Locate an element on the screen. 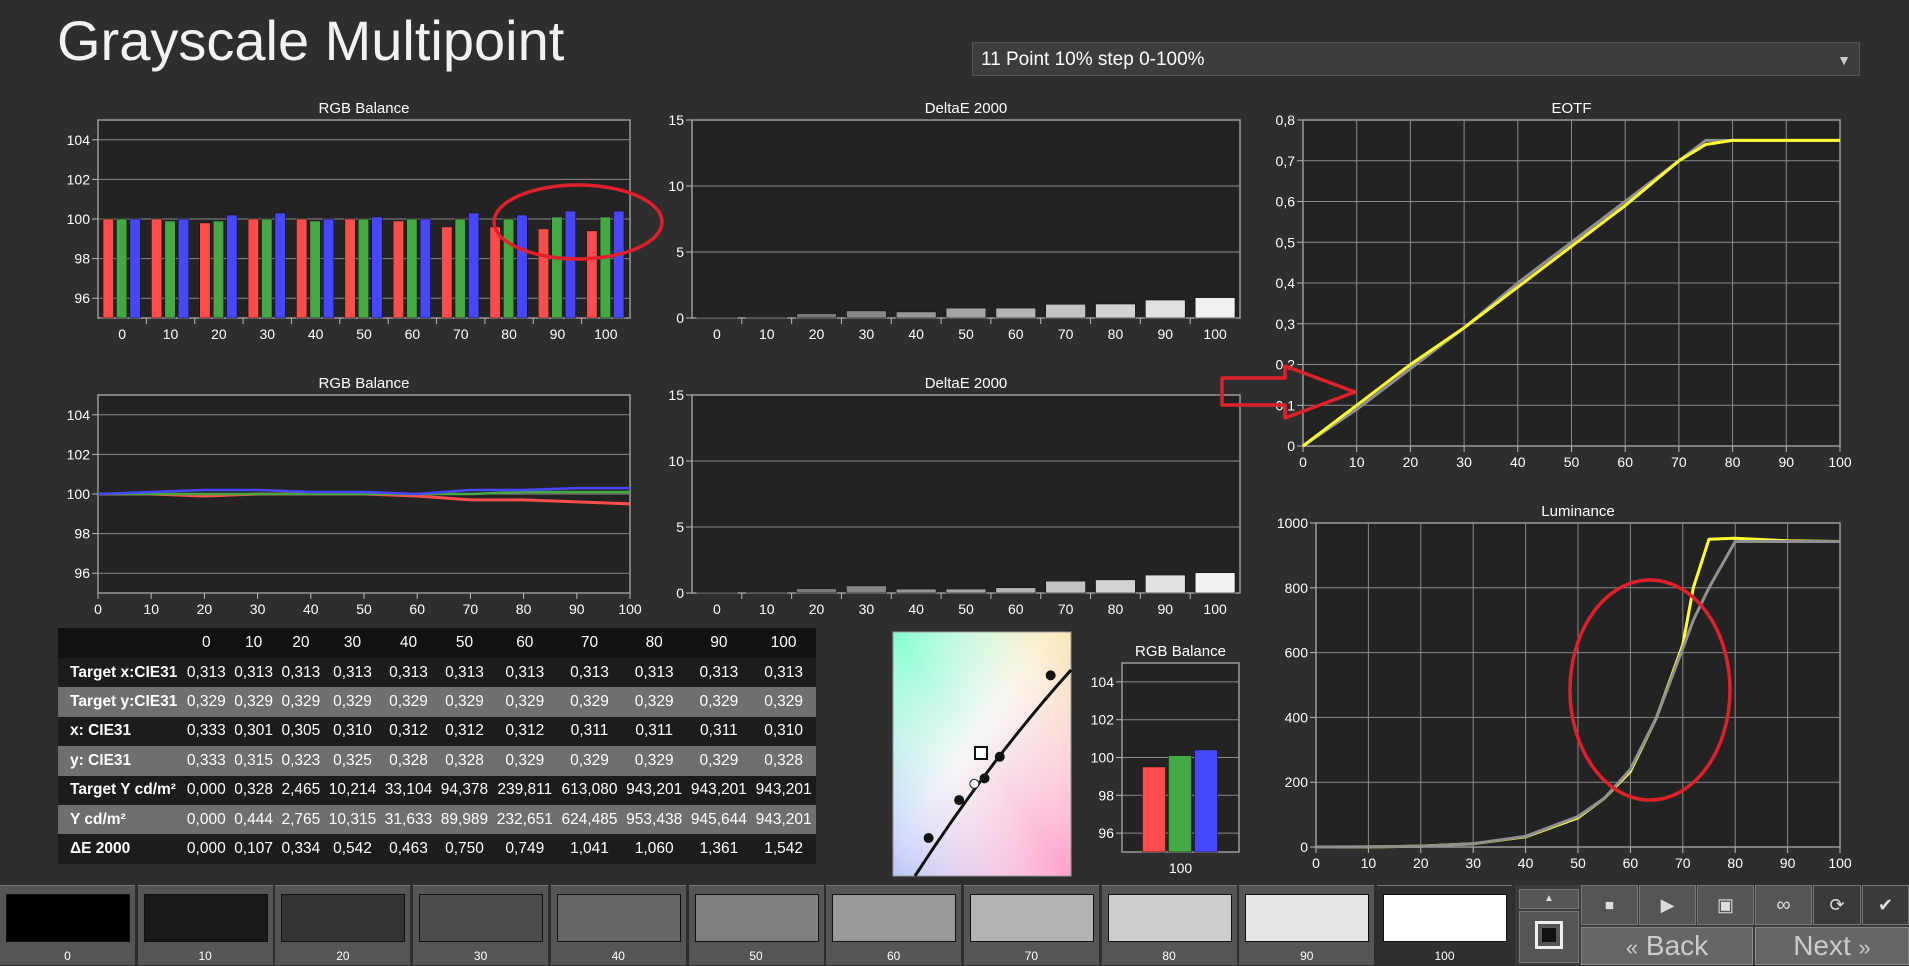  patch-label: 70 is located at coordinates (1031, 956).